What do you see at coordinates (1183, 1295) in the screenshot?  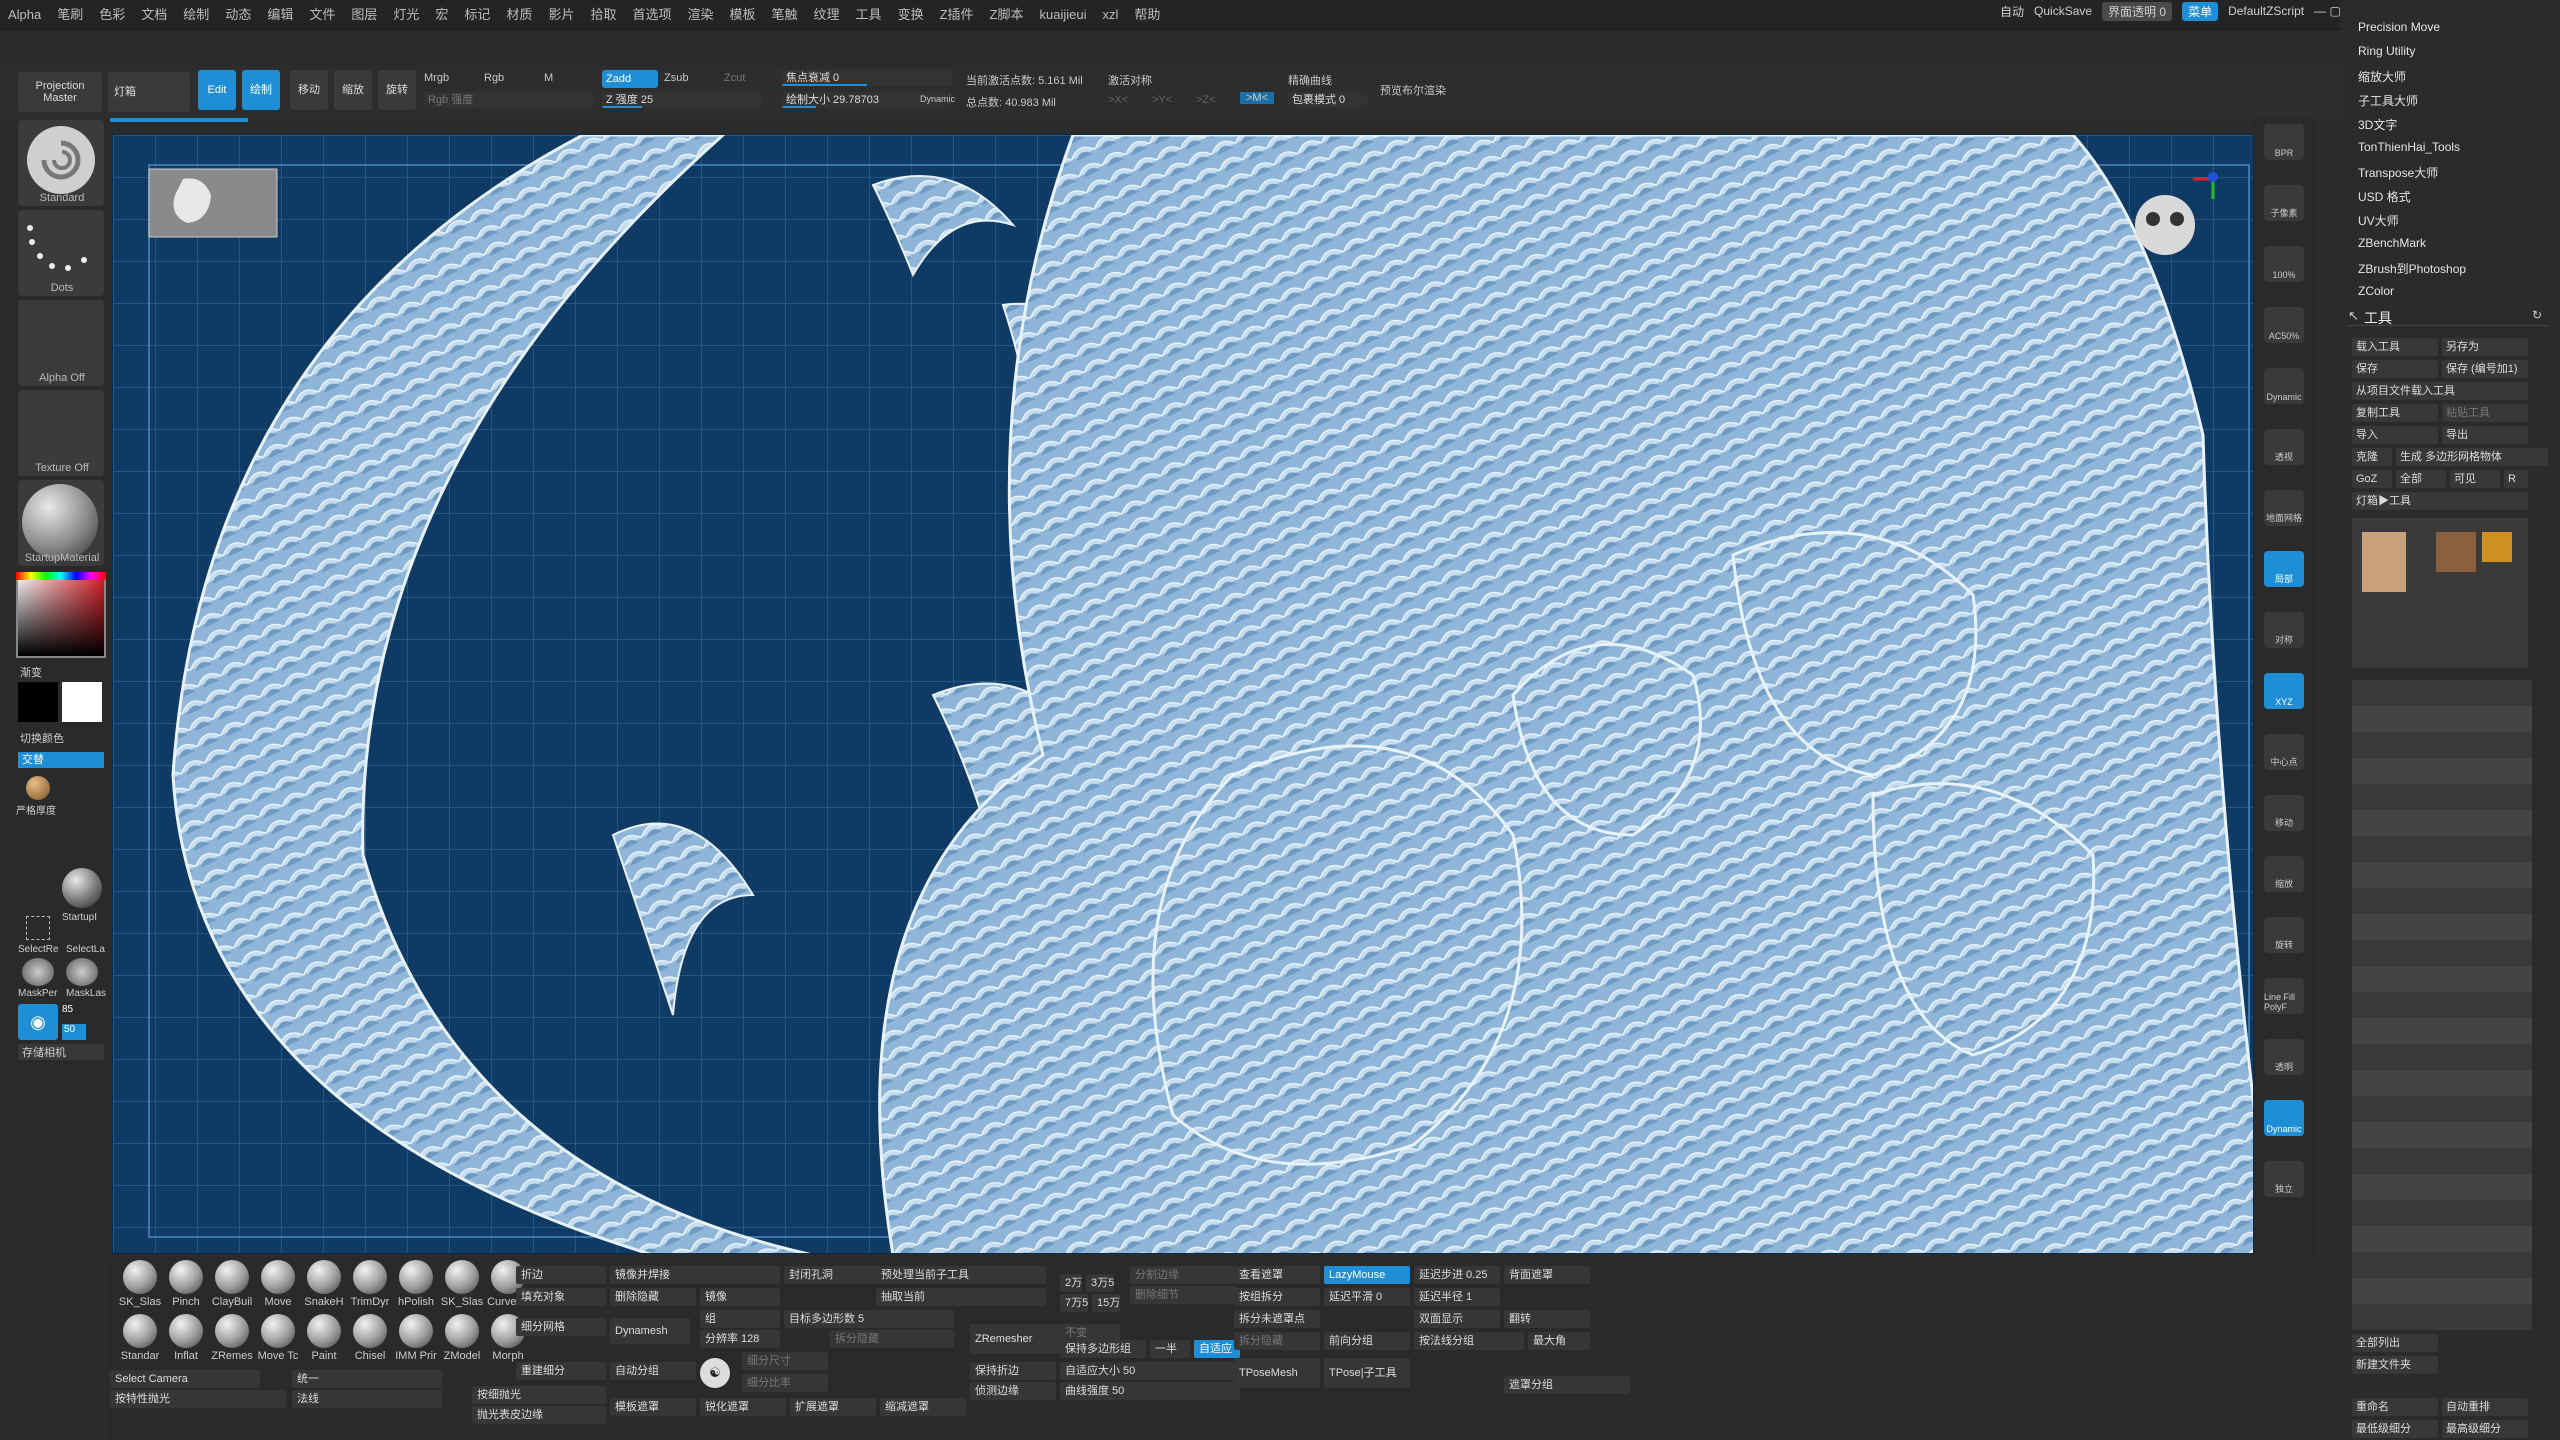 I see `del-edge-button: 删除细节` at bounding box center [1183, 1295].